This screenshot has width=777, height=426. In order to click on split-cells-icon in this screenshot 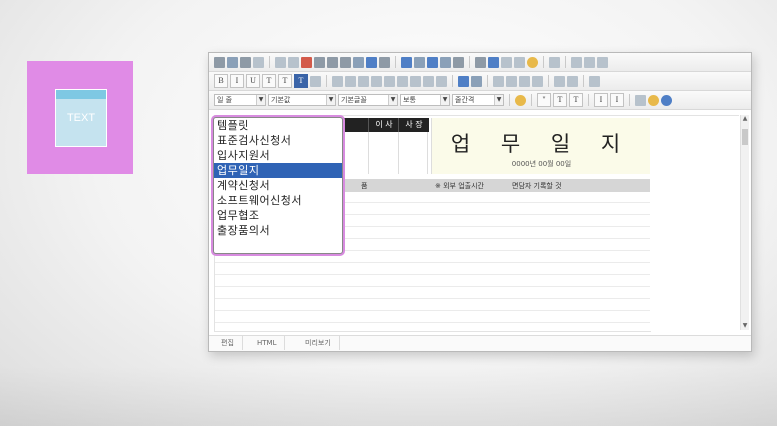, I will do `click(537, 81)`.